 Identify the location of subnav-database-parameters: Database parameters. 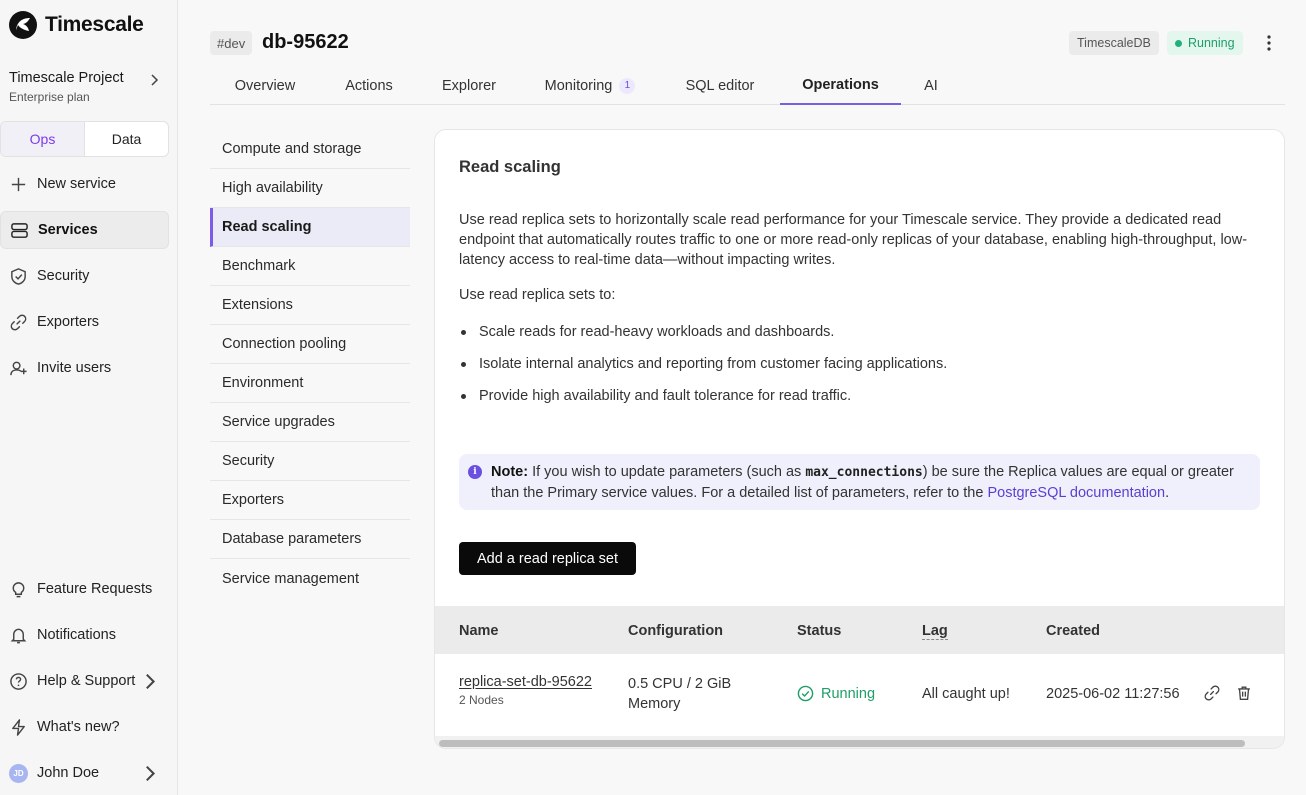
(310, 539).